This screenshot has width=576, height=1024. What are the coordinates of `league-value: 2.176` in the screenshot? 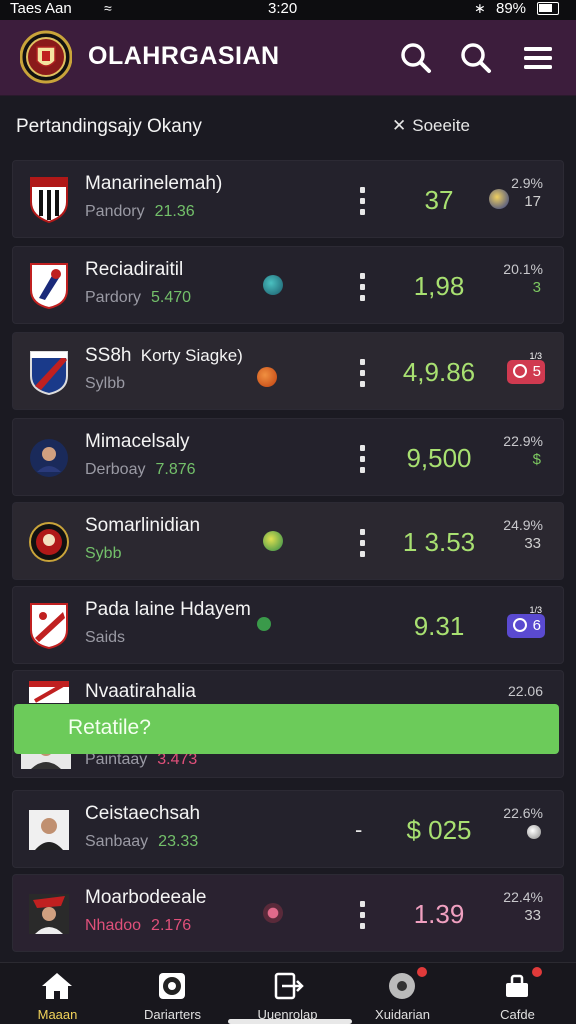 It's located at (171, 925).